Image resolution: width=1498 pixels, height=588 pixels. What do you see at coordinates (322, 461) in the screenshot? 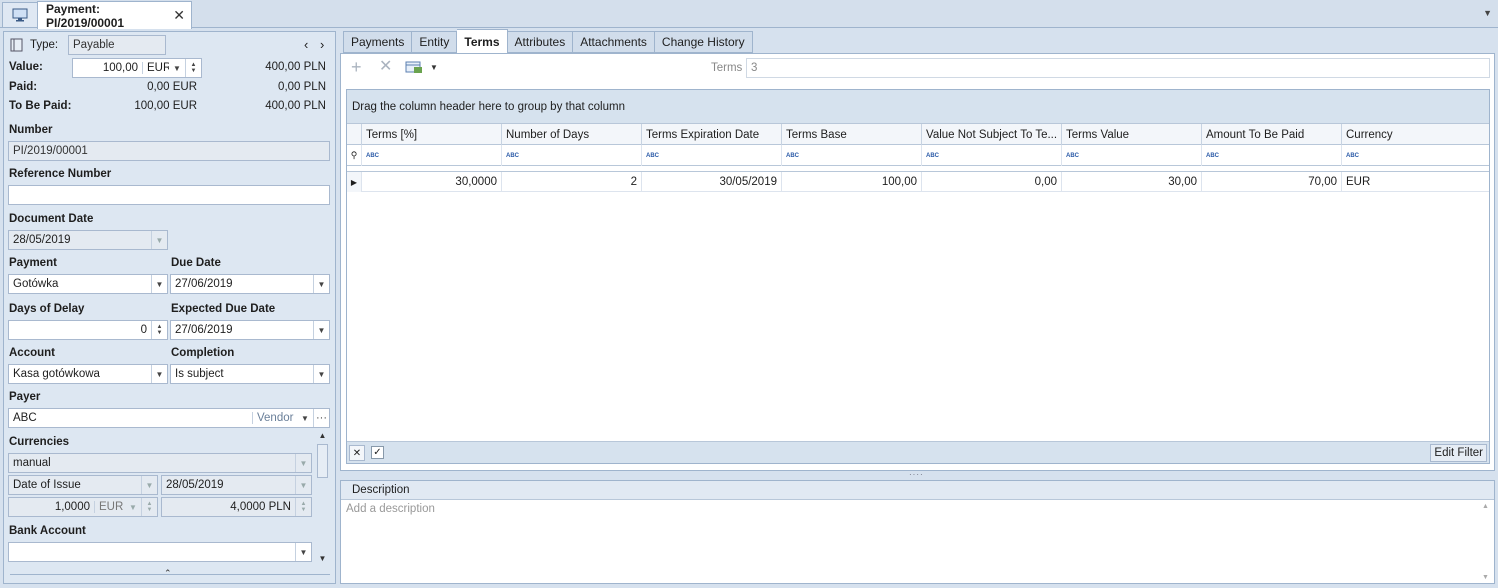
I see `scrollbar-thumb` at bounding box center [322, 461].